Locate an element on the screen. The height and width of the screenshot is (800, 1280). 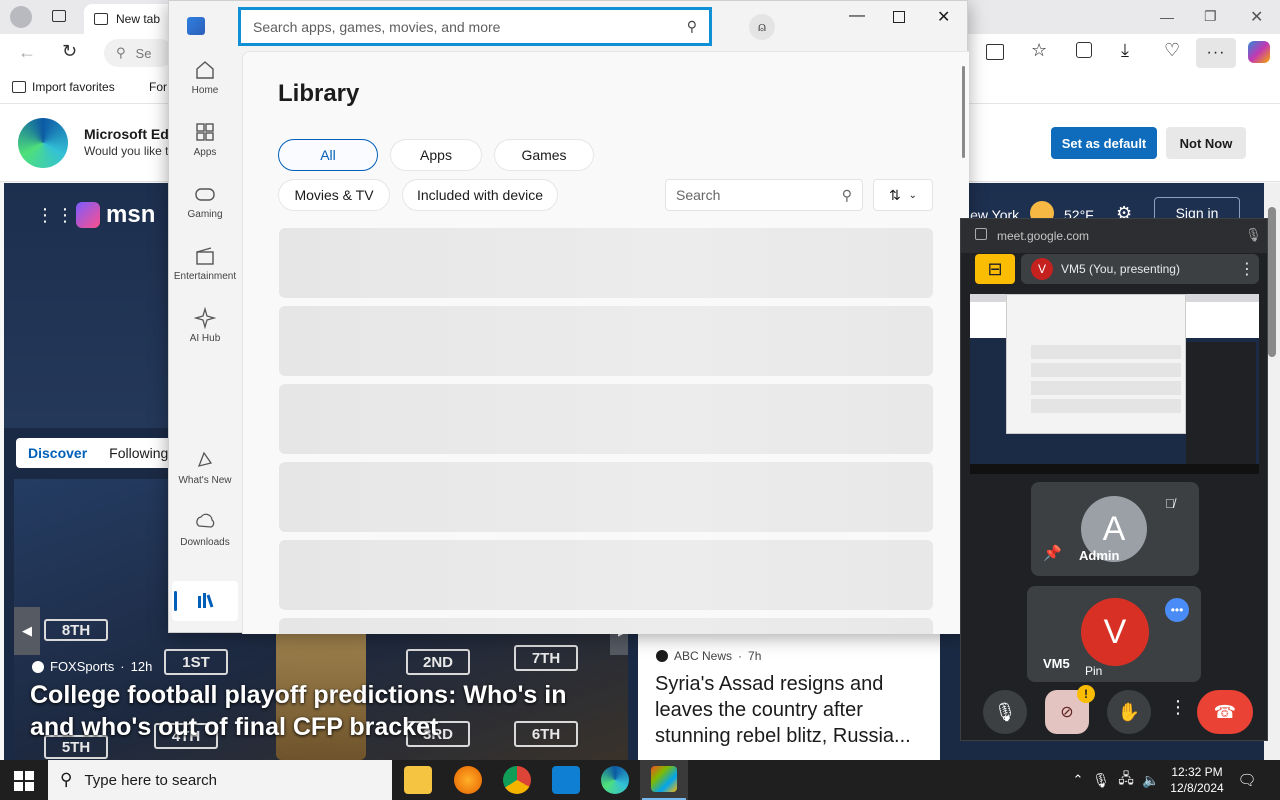
home-icon is located at coordinates (205, 70).